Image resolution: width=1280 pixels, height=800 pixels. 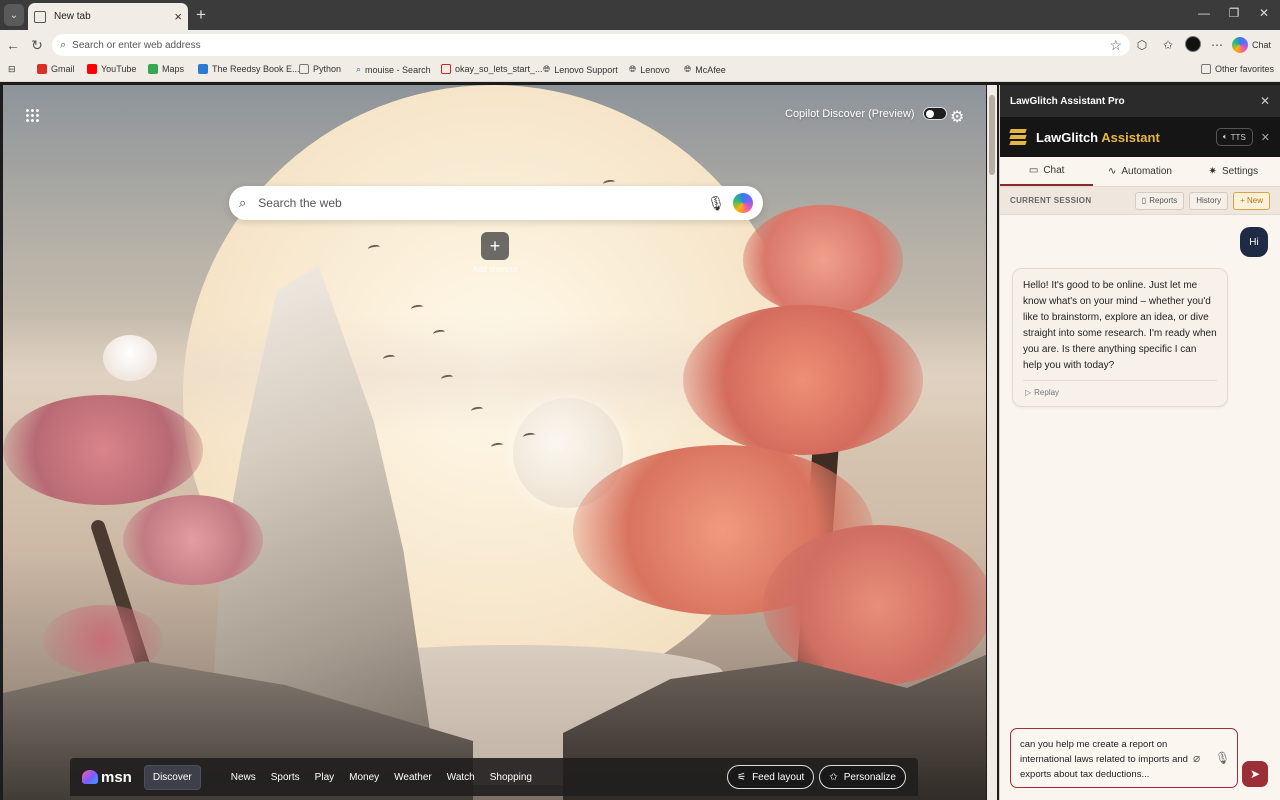 I want to click on new-tab-button: +, so click(x=201, y=15).